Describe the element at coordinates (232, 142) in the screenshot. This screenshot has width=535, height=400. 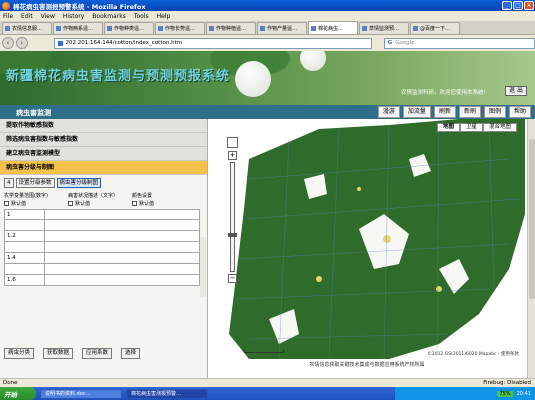
I see `pan-control-icon` at that location.